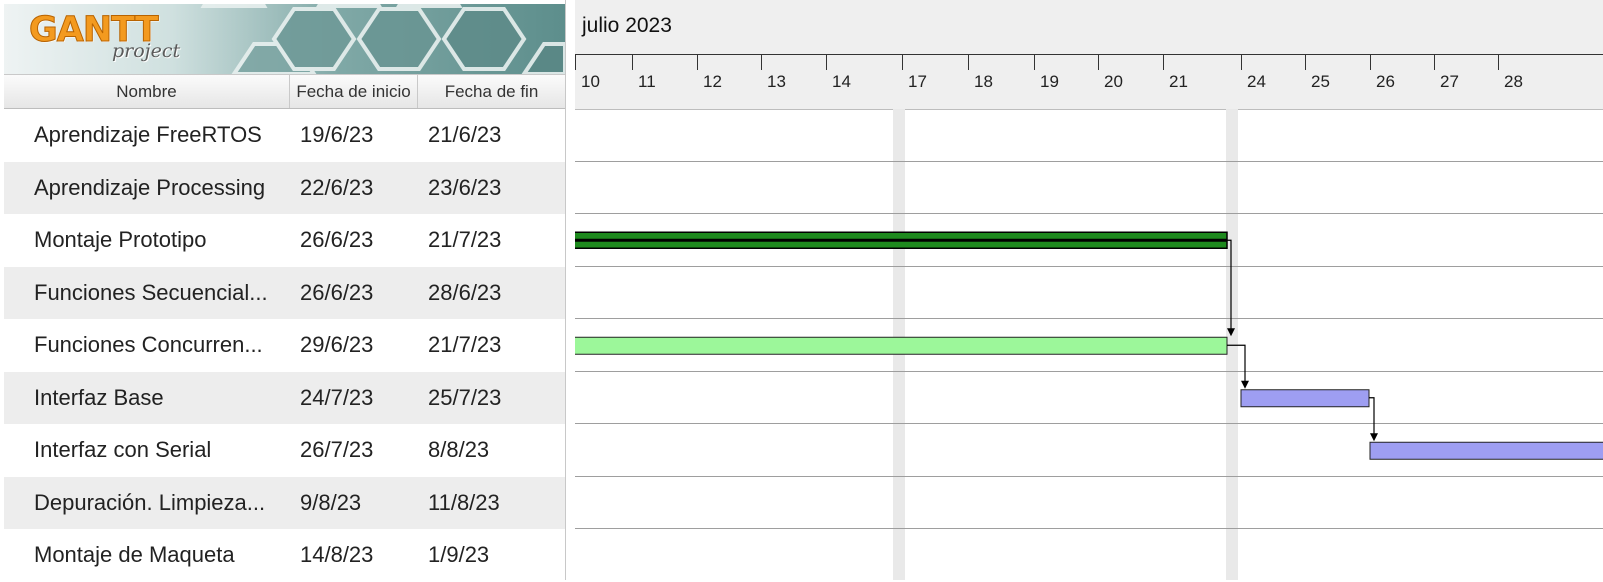  I want to click on day-label: 13, so click(776, 81).